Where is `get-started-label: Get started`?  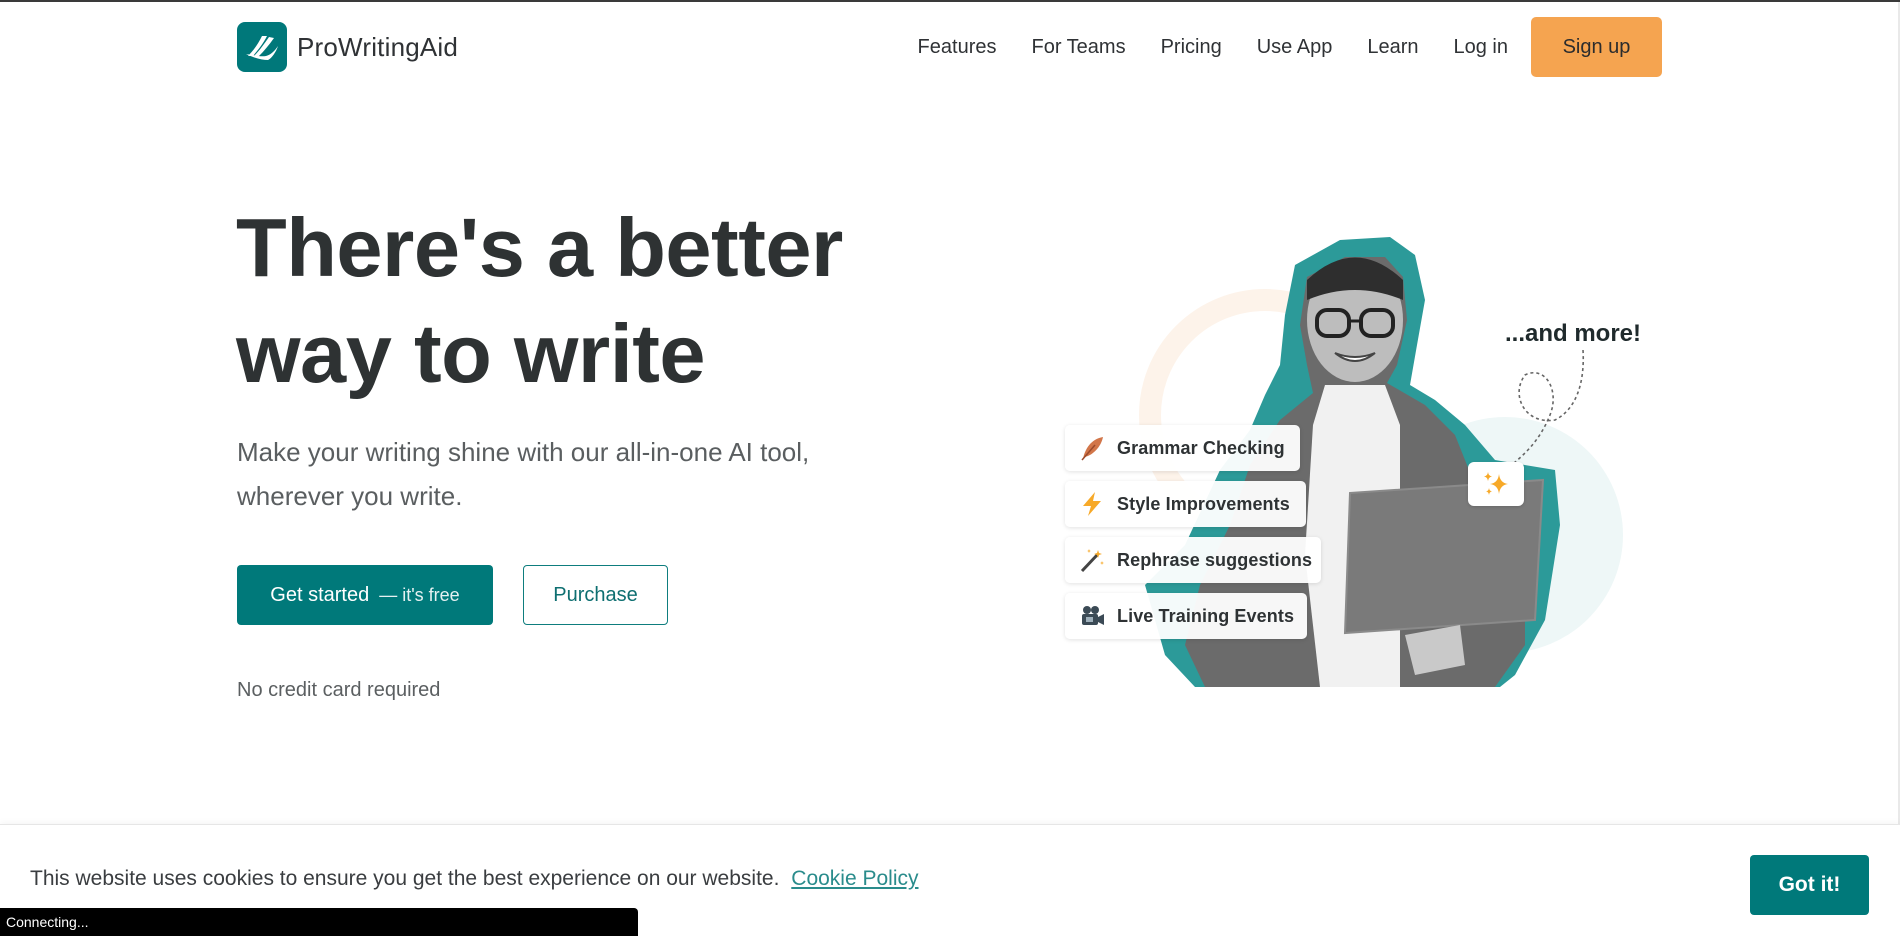 get-started-label: Get started is located at coordinates (320, 594).